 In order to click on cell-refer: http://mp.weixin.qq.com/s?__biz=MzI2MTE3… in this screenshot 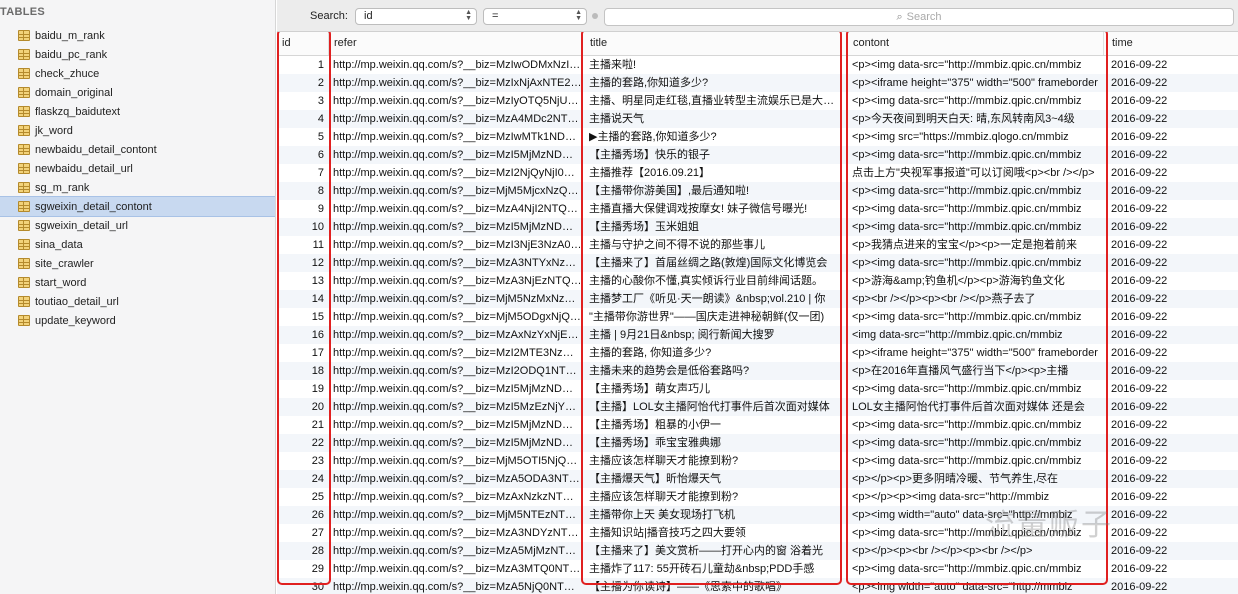, I will do `click(455, 353)`.